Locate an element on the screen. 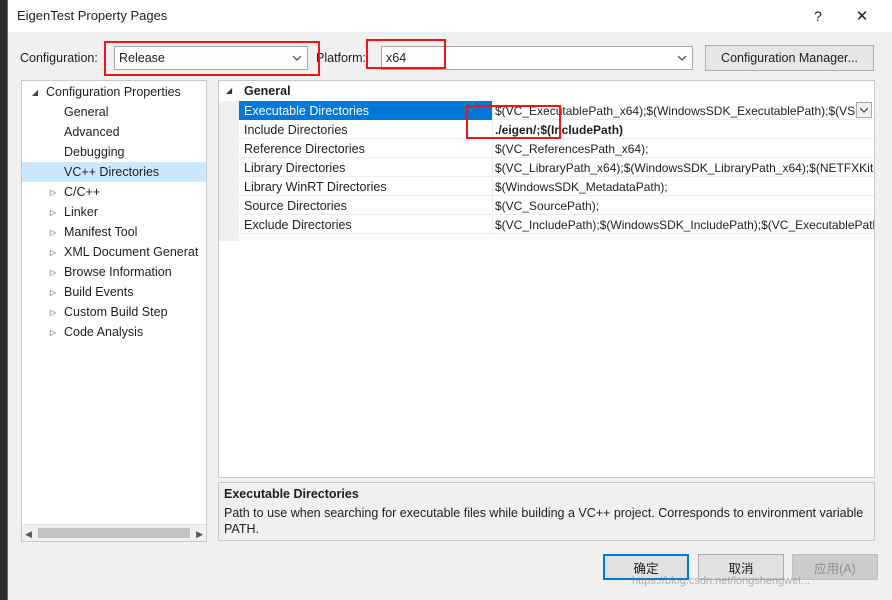 The height and width of the screenshot is (600, 892). grid-category-label: General is located at coordinates (267, 91).